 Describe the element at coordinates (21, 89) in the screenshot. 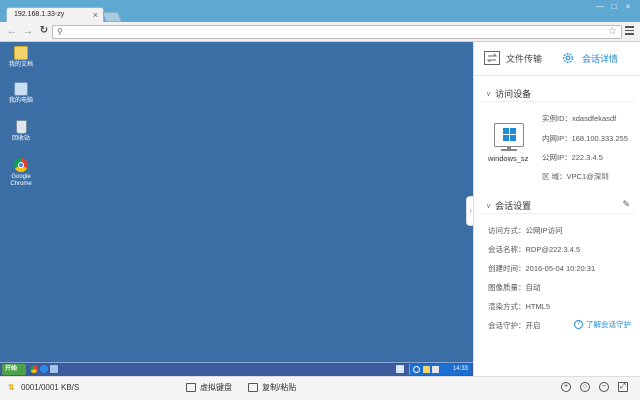

I see `computer-icon` at that location.